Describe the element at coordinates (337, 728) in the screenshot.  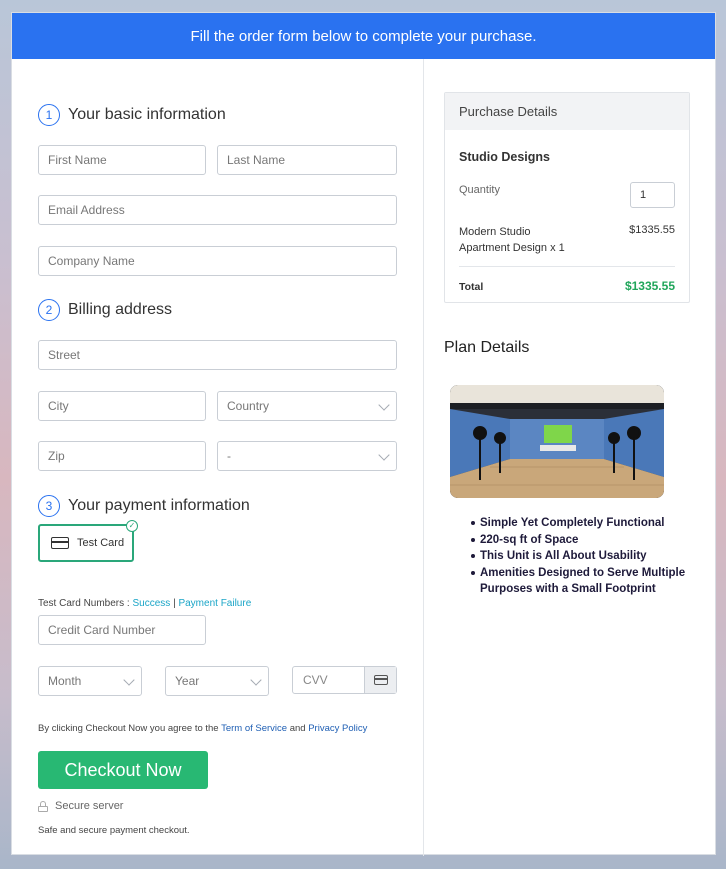
I see `privacy-policy-link: Privacy Policy` at that location.